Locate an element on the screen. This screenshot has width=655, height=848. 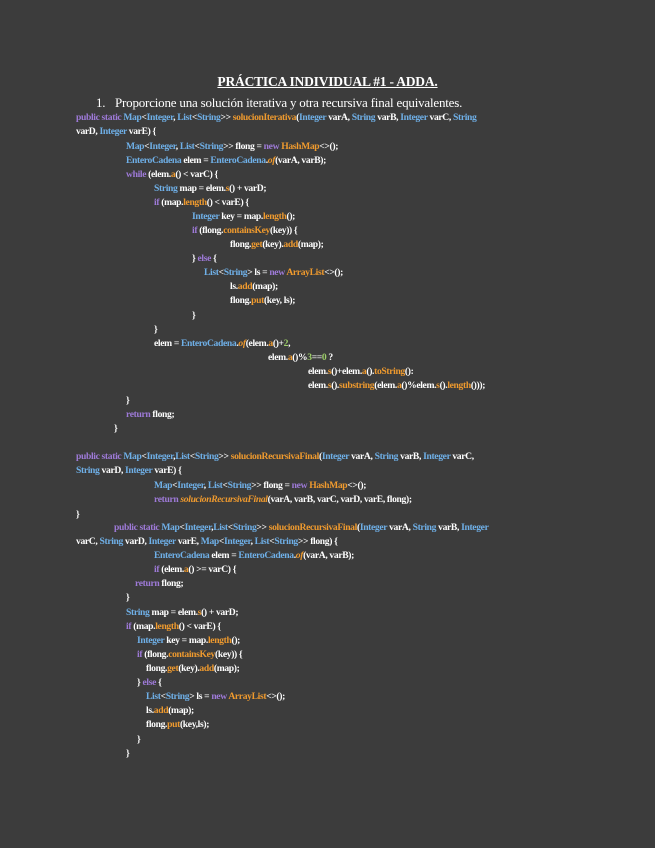
code-token: () < is located at coordinates (214, 202).